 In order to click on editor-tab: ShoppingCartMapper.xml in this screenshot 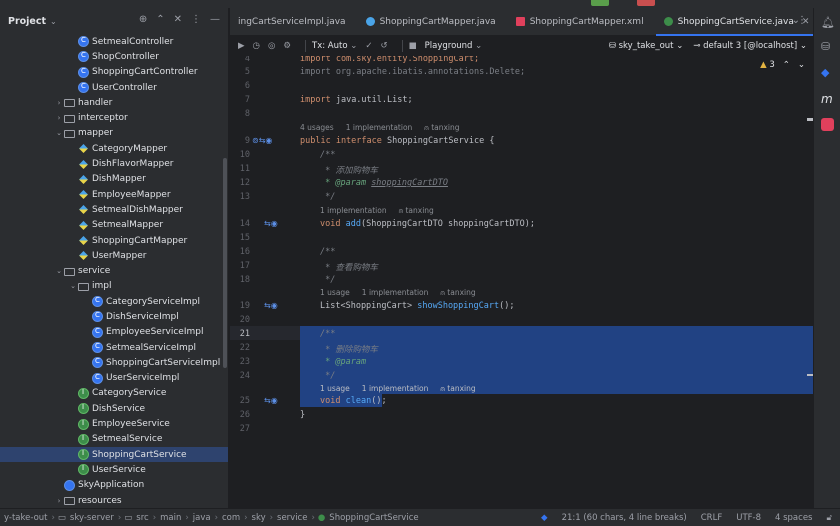, I will do `click(582, 22)`.